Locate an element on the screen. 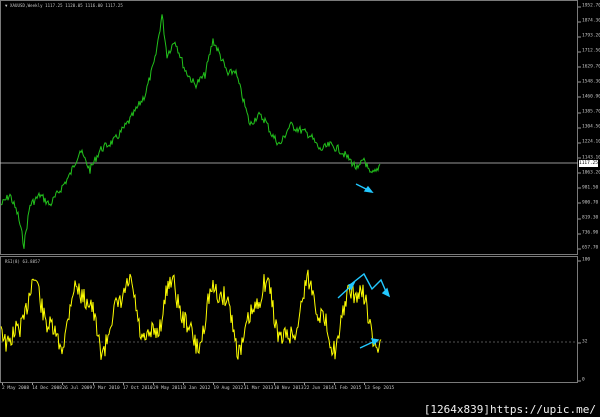  price-tick-label: 1063.20 is located at coordinates (589, 173).